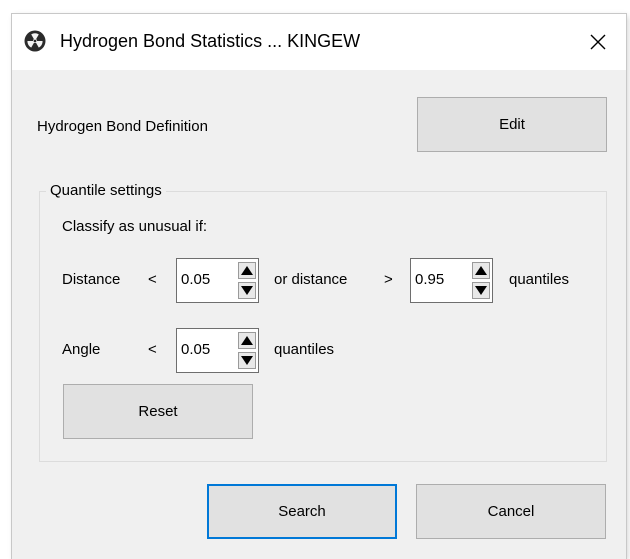 The width and height of the screenshot is (630, 559). What do you see at coordinates (247, 280) in the screenshot?
I see `distance-low-arrows` at bounding box center [247, 280].